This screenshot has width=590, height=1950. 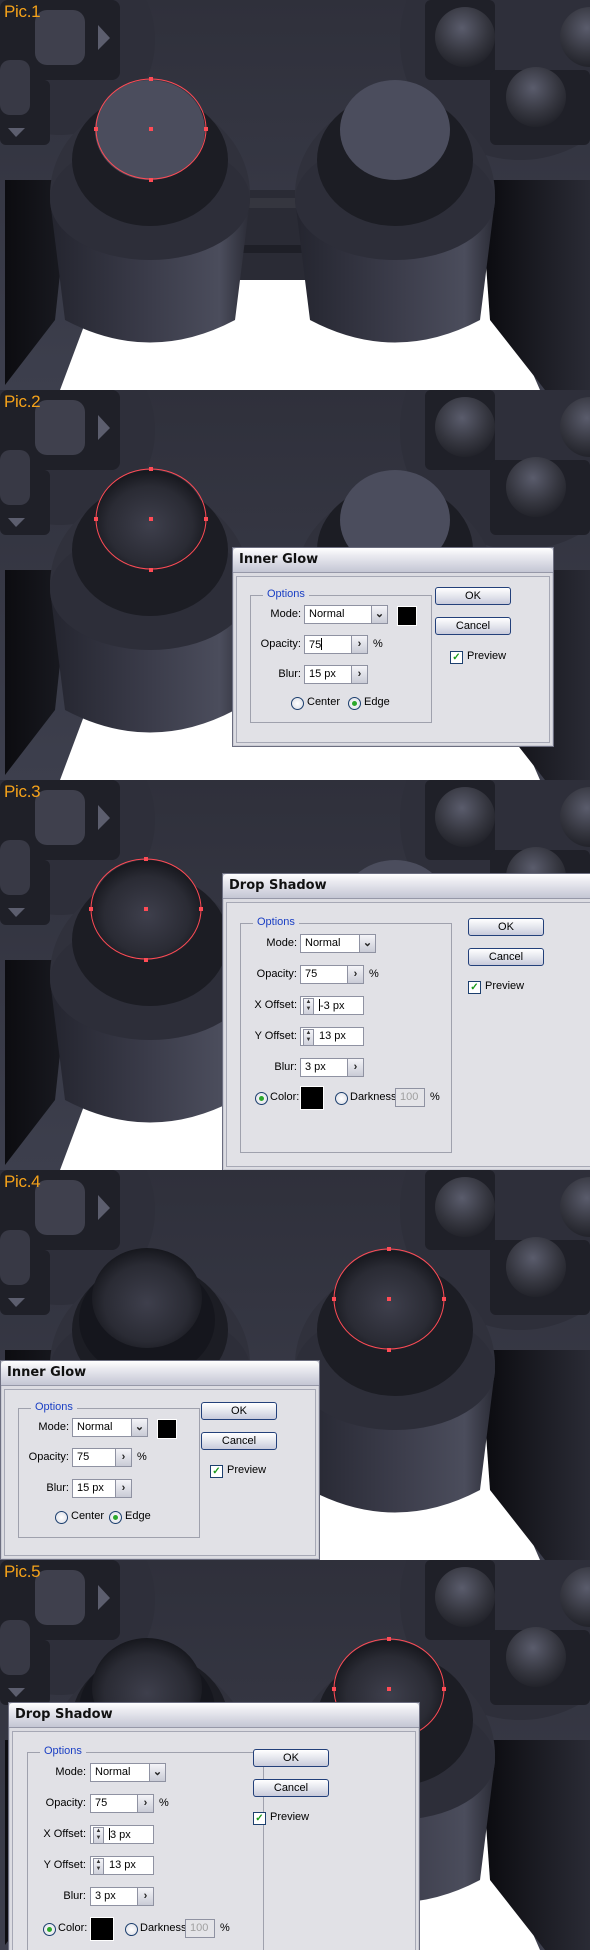 I want to click on checkmark-icon: ✓, so click(x=216, y=1471).